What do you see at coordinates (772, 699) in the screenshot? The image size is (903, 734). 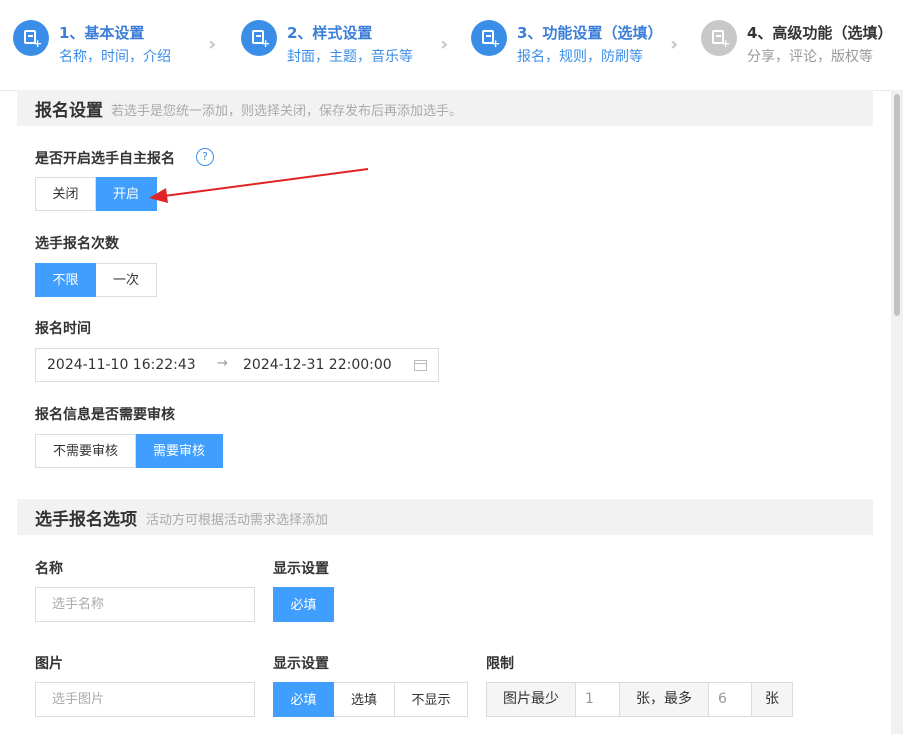 I see `unit-suffix-addon: 张` at bounding box center [772, 699].